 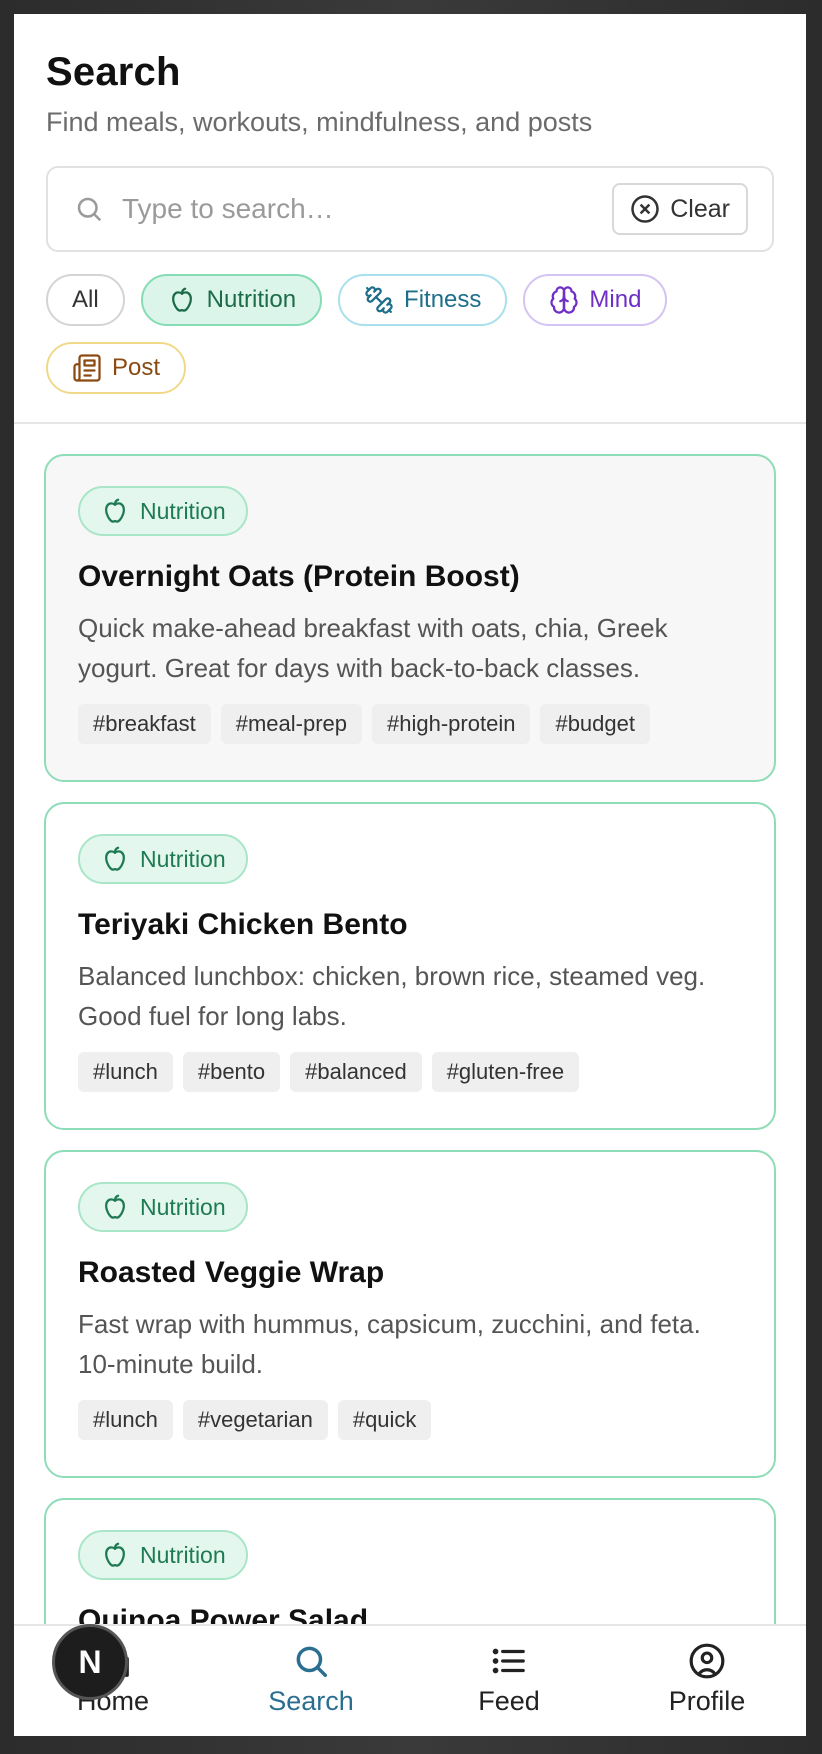 I want to click on tag-list: #lunch #vegetarian #quick, so click(x=410, y=1420).